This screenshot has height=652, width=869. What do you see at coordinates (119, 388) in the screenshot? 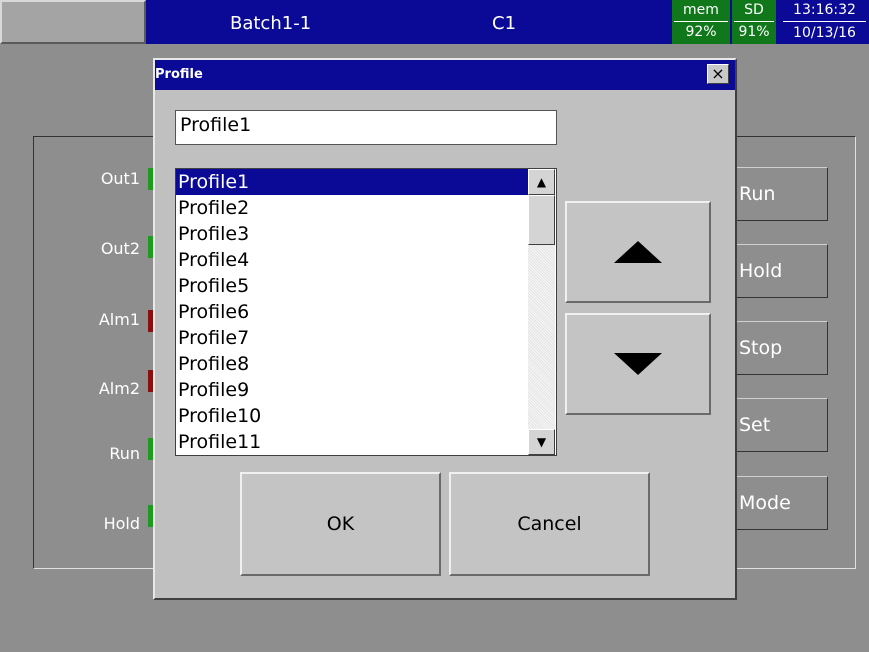
I see `indicator-label: Alm2` at bounding box center [119, 388].